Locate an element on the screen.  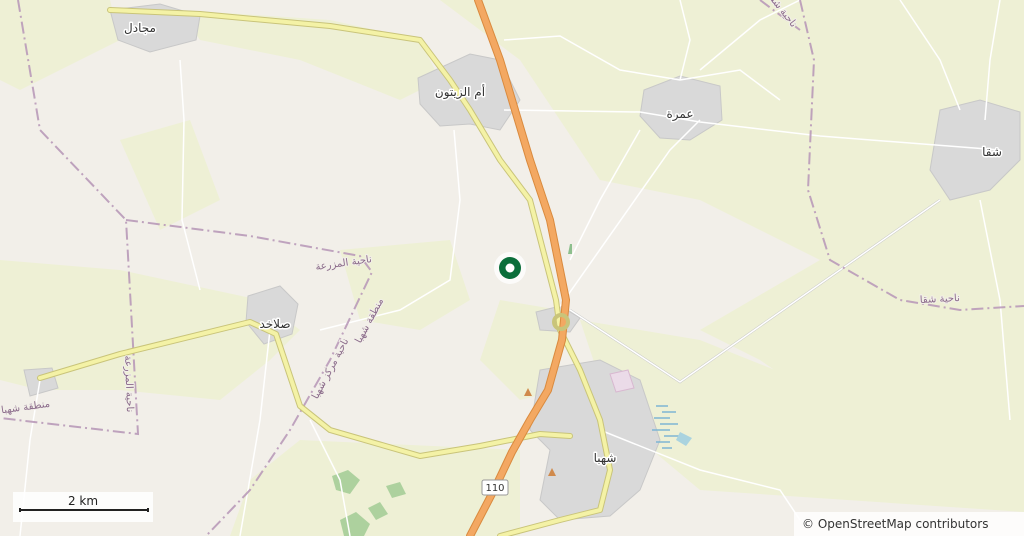
location-marker is located at coordinates (510, 268).